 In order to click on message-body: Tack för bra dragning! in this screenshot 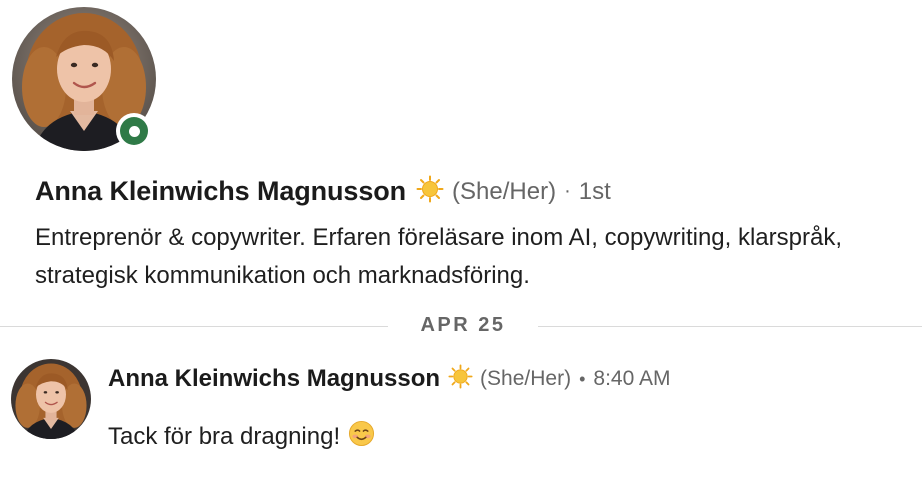, I will do `click(241, 437)`.